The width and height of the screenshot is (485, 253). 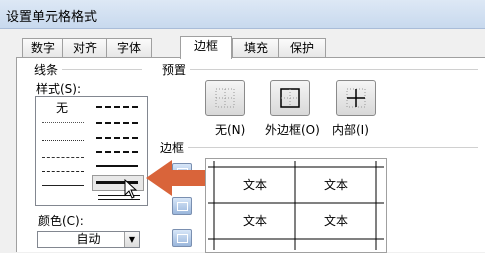 What do you see at coordinates (102, 69) in the screenshot?
I see `line-group-divider` at bounding box center [102, 69].